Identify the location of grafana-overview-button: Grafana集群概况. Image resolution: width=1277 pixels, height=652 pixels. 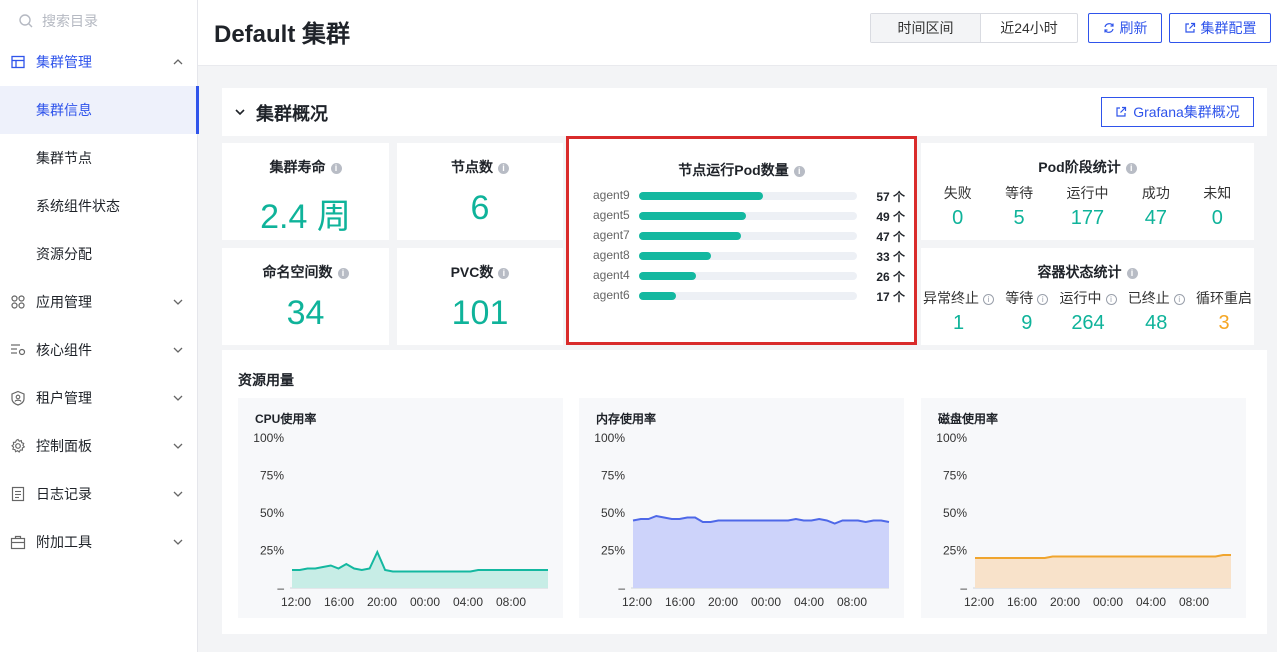
(1177, 112).